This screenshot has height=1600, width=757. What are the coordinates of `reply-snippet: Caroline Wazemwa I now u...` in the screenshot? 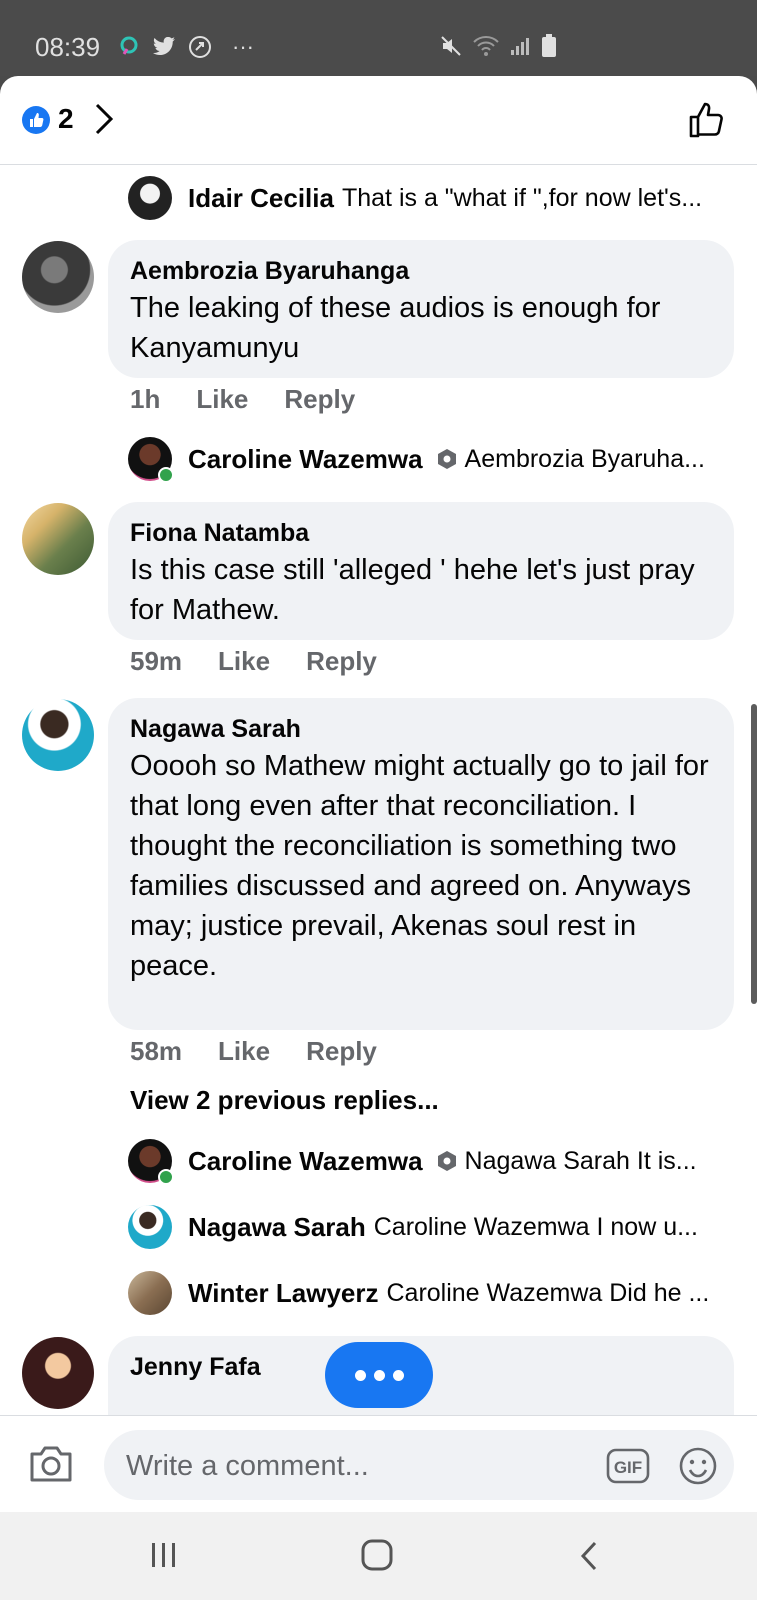 It's located at (535, 1226).